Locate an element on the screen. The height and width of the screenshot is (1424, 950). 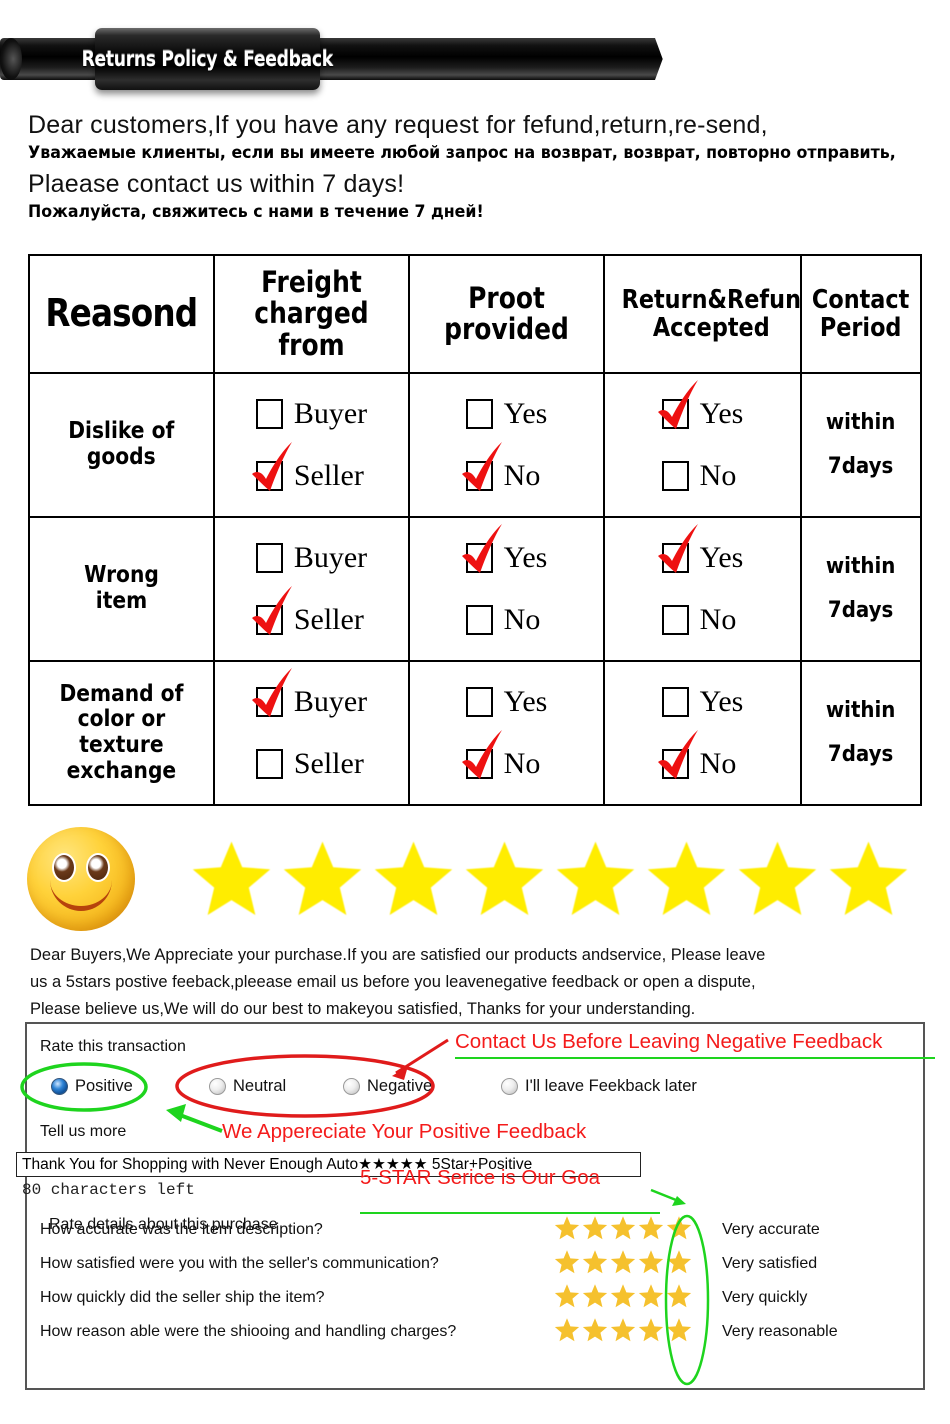
cell-refund: Yes No is located at coordinates (702, 589).